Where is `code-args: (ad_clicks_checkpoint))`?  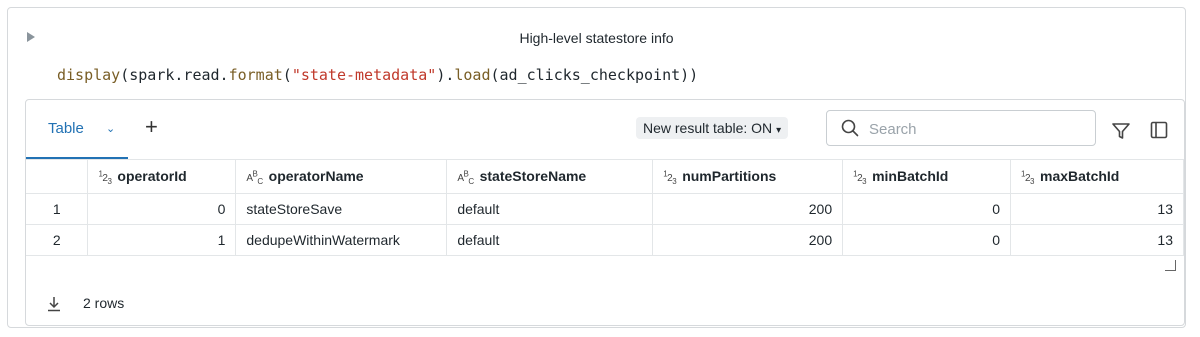 code-args: (ad_clicks_checkpoint)) is located at coordinates (594, 75).